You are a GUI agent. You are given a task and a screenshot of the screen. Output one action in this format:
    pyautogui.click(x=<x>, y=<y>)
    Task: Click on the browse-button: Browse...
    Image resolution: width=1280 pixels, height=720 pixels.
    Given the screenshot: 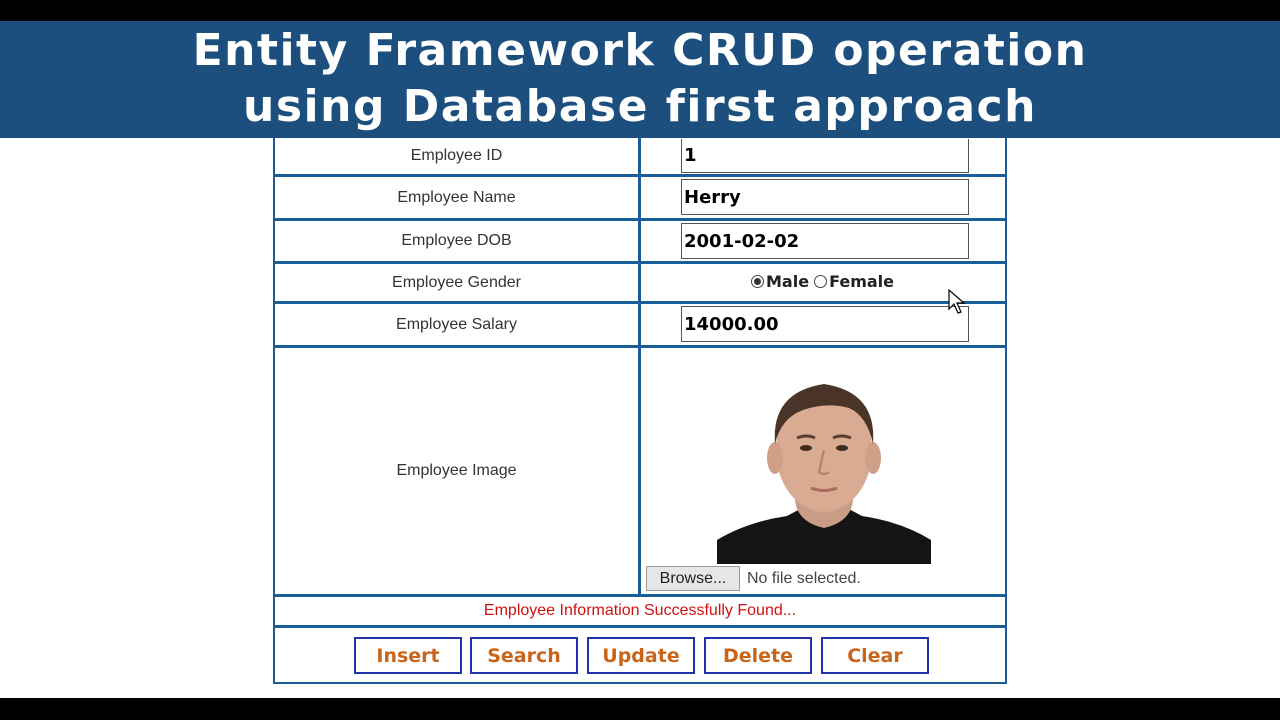 What is the action you would take?
    pyautogui.click(x=693, y=578)
    